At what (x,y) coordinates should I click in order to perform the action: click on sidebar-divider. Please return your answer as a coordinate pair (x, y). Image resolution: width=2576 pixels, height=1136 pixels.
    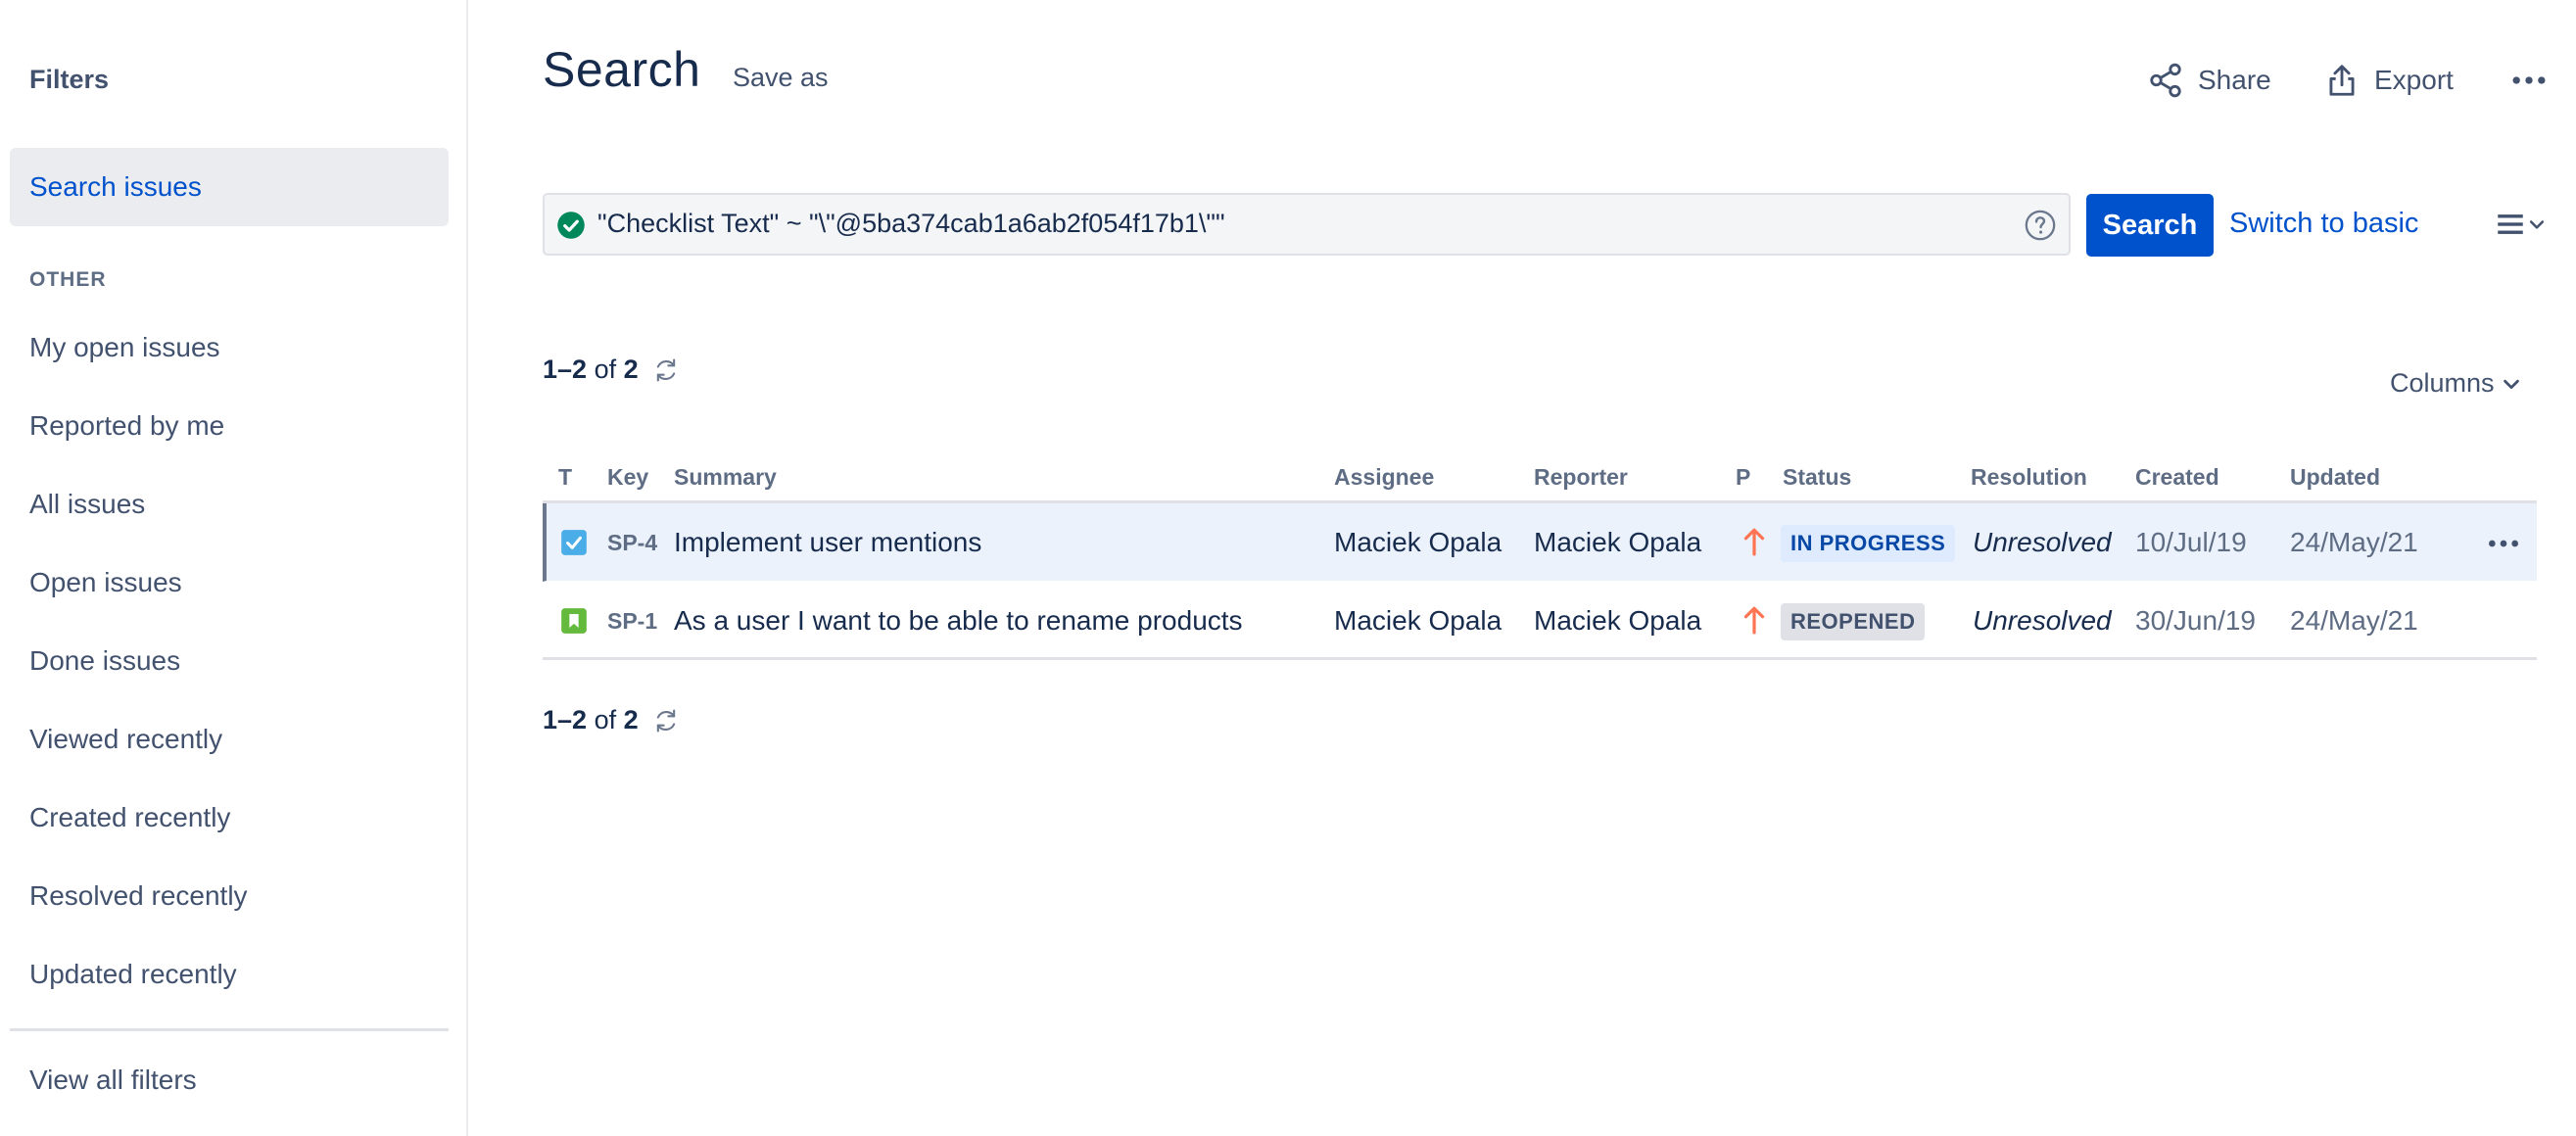
    Looking at the image, I should click on (230, 1029).